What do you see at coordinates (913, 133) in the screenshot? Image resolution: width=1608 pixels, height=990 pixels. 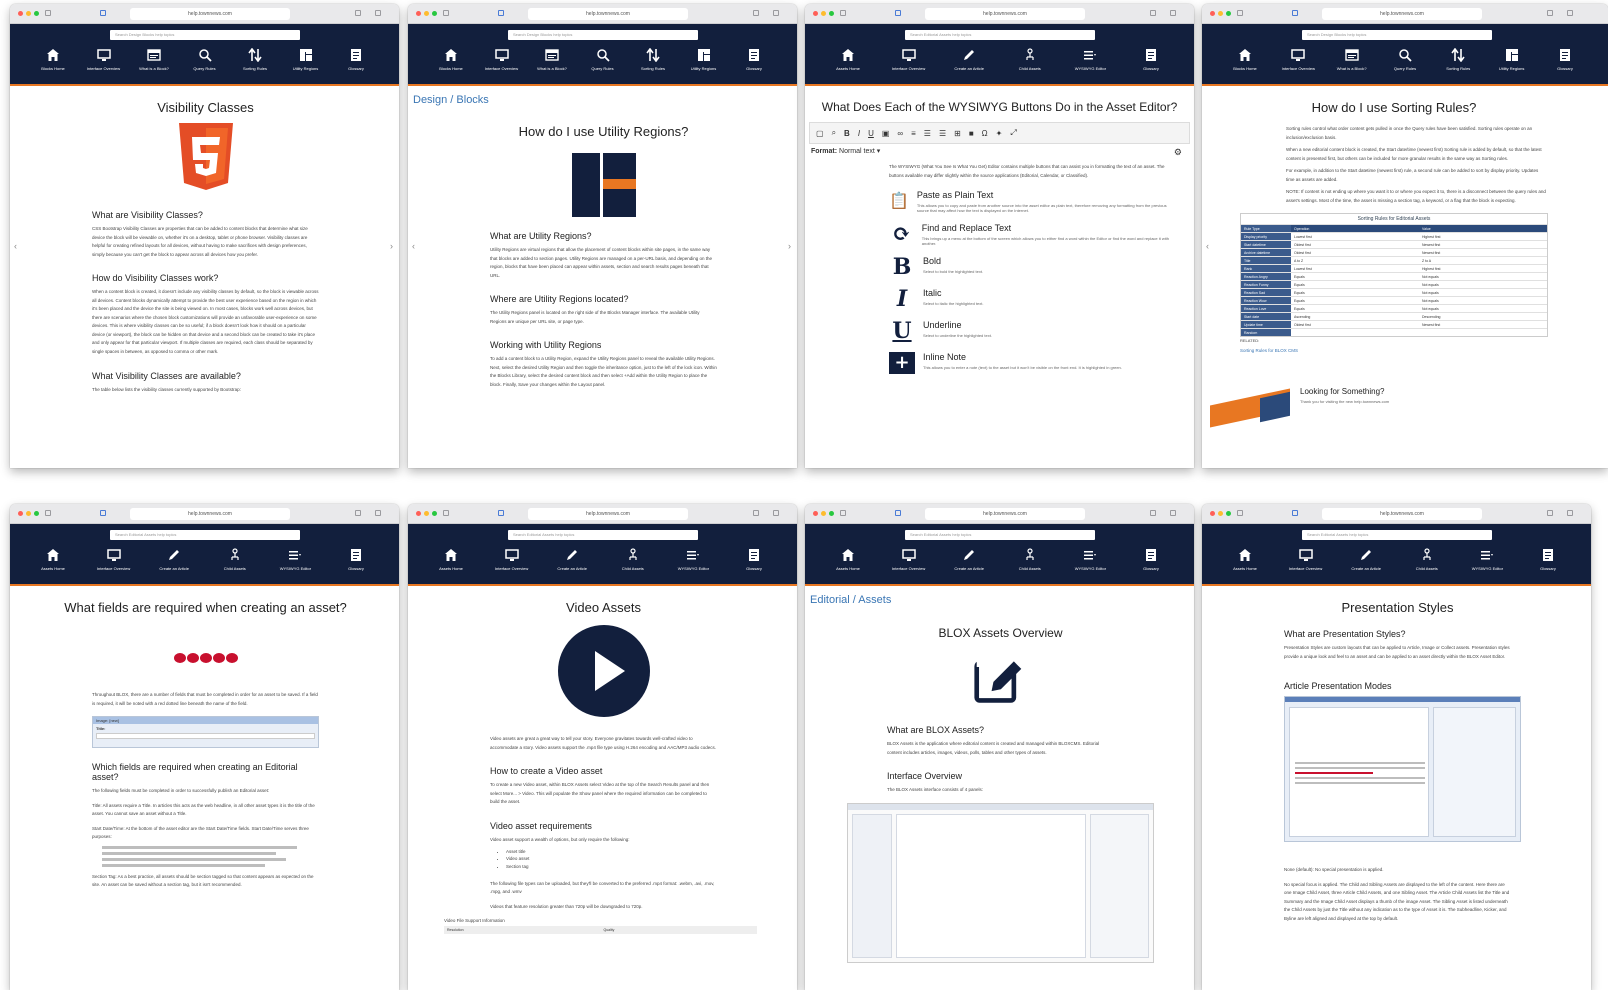 I see `align-icon: ≡` at bounding box center [913, 133].